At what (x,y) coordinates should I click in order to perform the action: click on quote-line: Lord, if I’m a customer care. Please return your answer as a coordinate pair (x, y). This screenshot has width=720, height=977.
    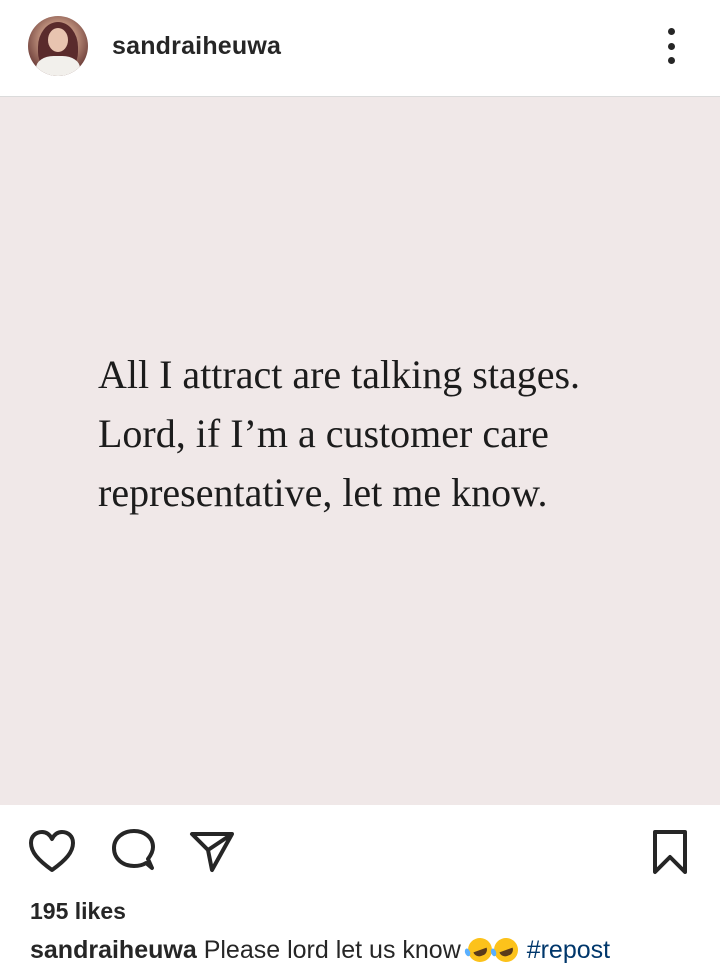
    Looking at the image, I should click on (323, 433).